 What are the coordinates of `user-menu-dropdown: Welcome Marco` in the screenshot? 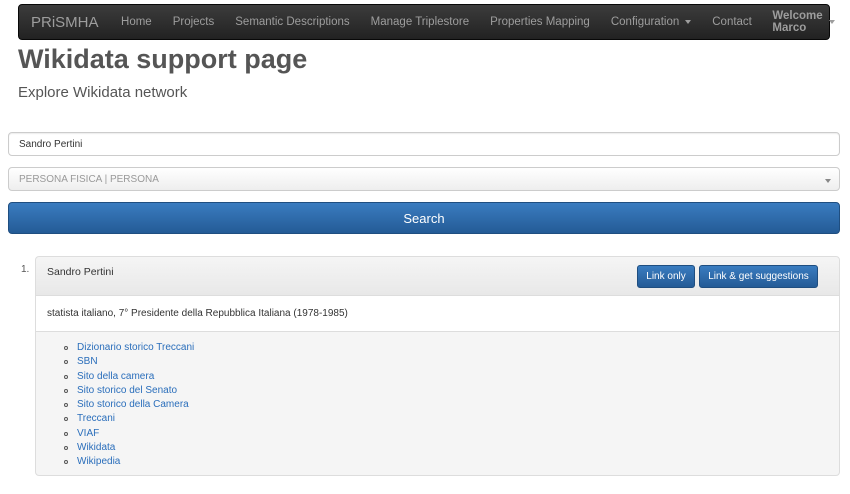 It's located at (803, 22).